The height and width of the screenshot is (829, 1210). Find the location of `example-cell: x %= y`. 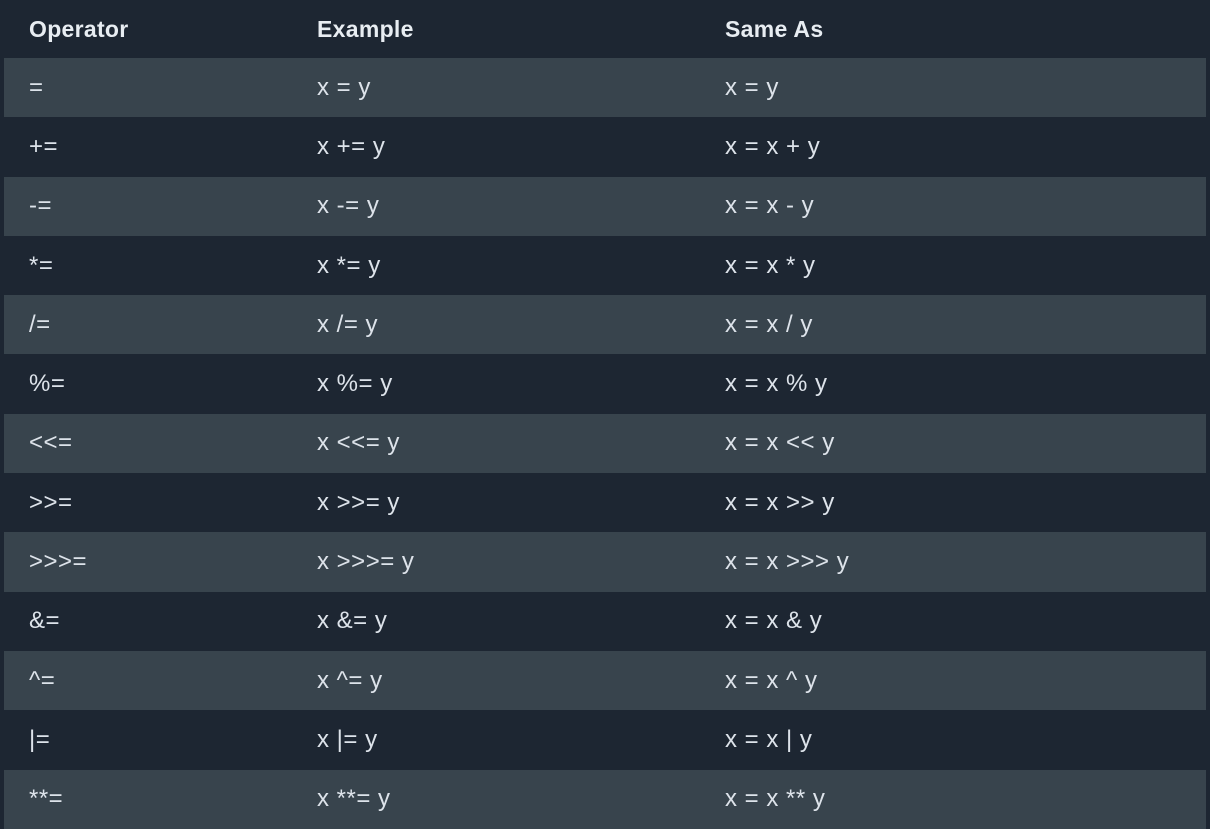

example-cell: x %= y is located at coordinates (355, 384).